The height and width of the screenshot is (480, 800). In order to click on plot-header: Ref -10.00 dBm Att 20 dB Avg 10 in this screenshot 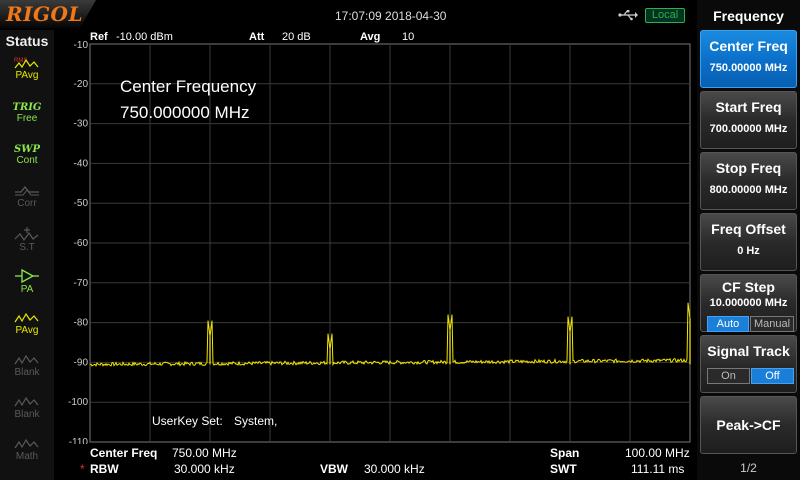, I will do `click(375, 37)`.